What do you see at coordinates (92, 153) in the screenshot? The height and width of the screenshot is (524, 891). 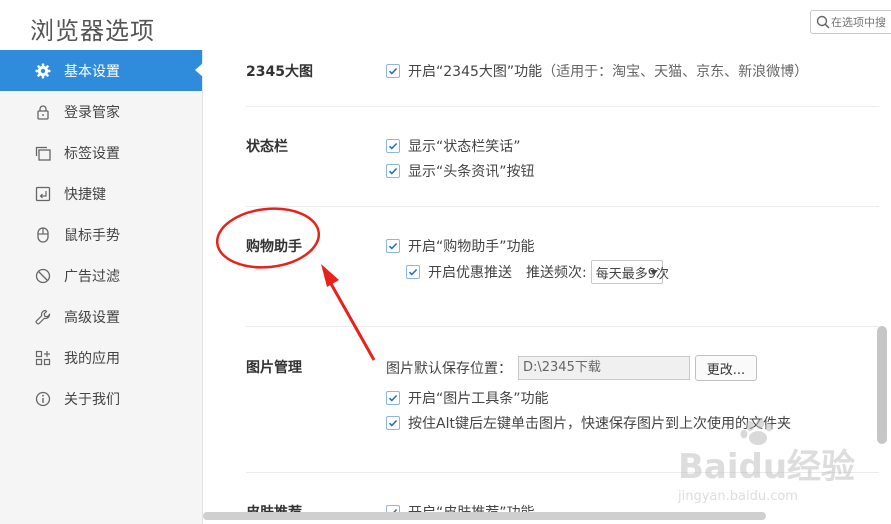 I see `sidebar-item-label: 标签设置` at bounding box center [92, 153].